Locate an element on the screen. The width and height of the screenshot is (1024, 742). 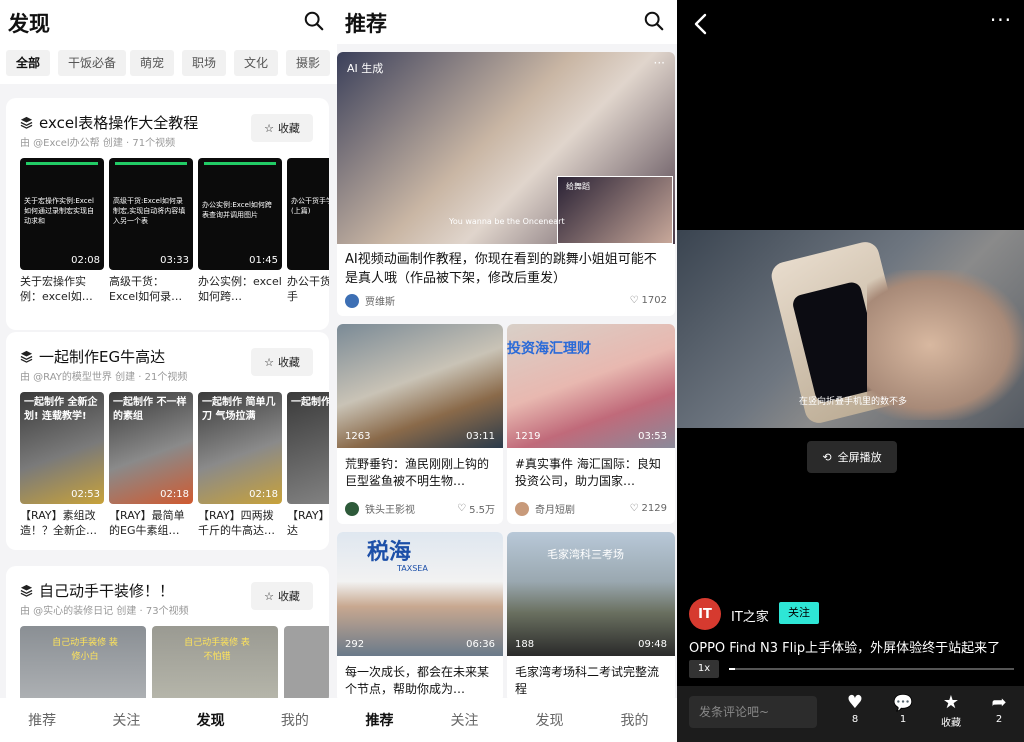
author-name: 贾维斯 is located at coordinates (380, 300).